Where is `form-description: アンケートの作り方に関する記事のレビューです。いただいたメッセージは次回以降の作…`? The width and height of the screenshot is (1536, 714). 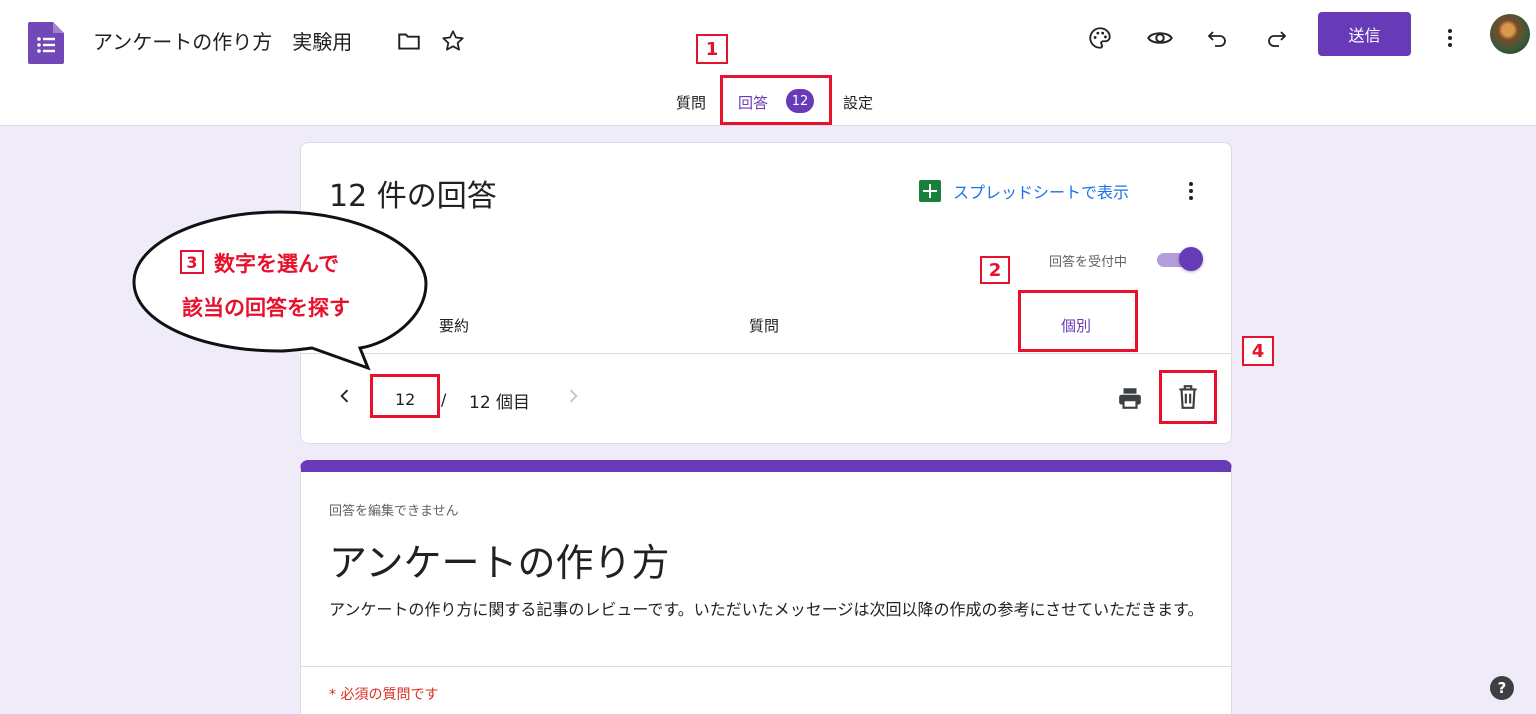 form-description: アンケートの作り方に関する記事のレビューです。いただいたメッセージは次回以降の作… is located at coordinates (766, 609).